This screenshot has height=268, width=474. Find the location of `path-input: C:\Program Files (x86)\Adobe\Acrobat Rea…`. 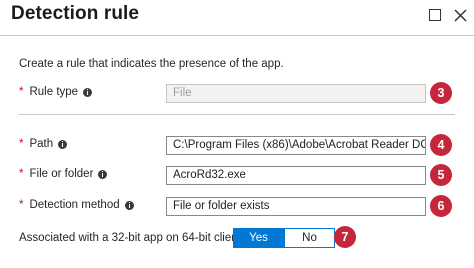

path-input: C:\Program Files (x86)\Adobe\Acrobat Rea… is located at coordinates (296, 145).